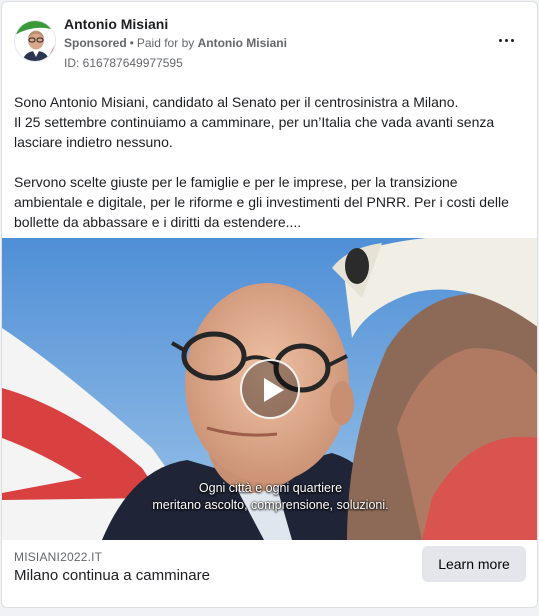 The width and height of the screenshot is (539, 616). Describe the element at coordinates (116, 24) in the screenshot. I see `author-name: Antonio Misiani` at that location.